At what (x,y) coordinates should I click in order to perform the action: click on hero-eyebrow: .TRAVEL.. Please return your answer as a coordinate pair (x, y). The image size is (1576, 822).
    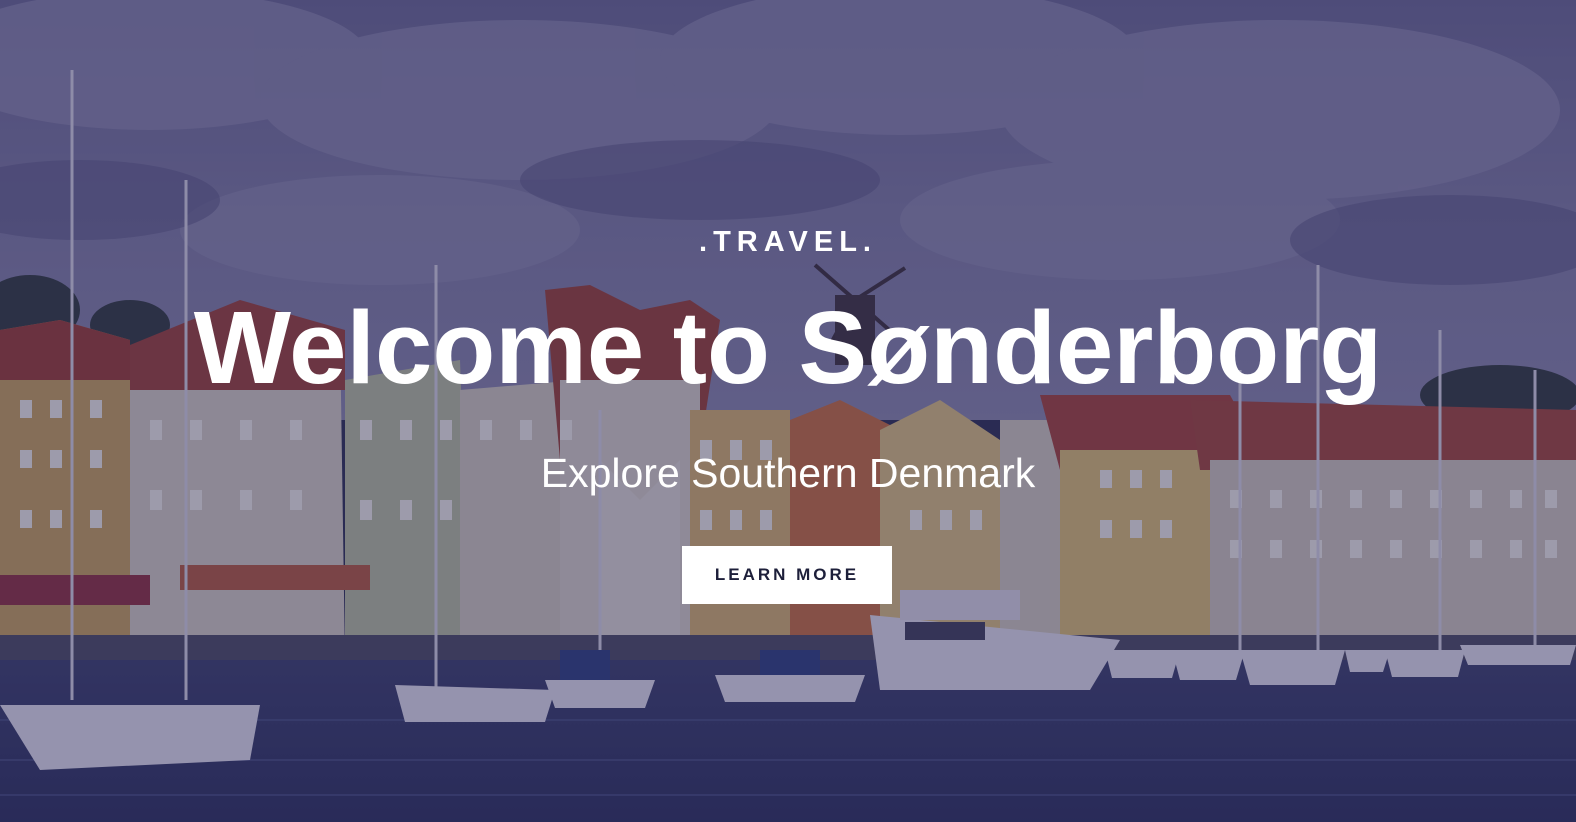
    Looking at the image, I should click on (788, 242).